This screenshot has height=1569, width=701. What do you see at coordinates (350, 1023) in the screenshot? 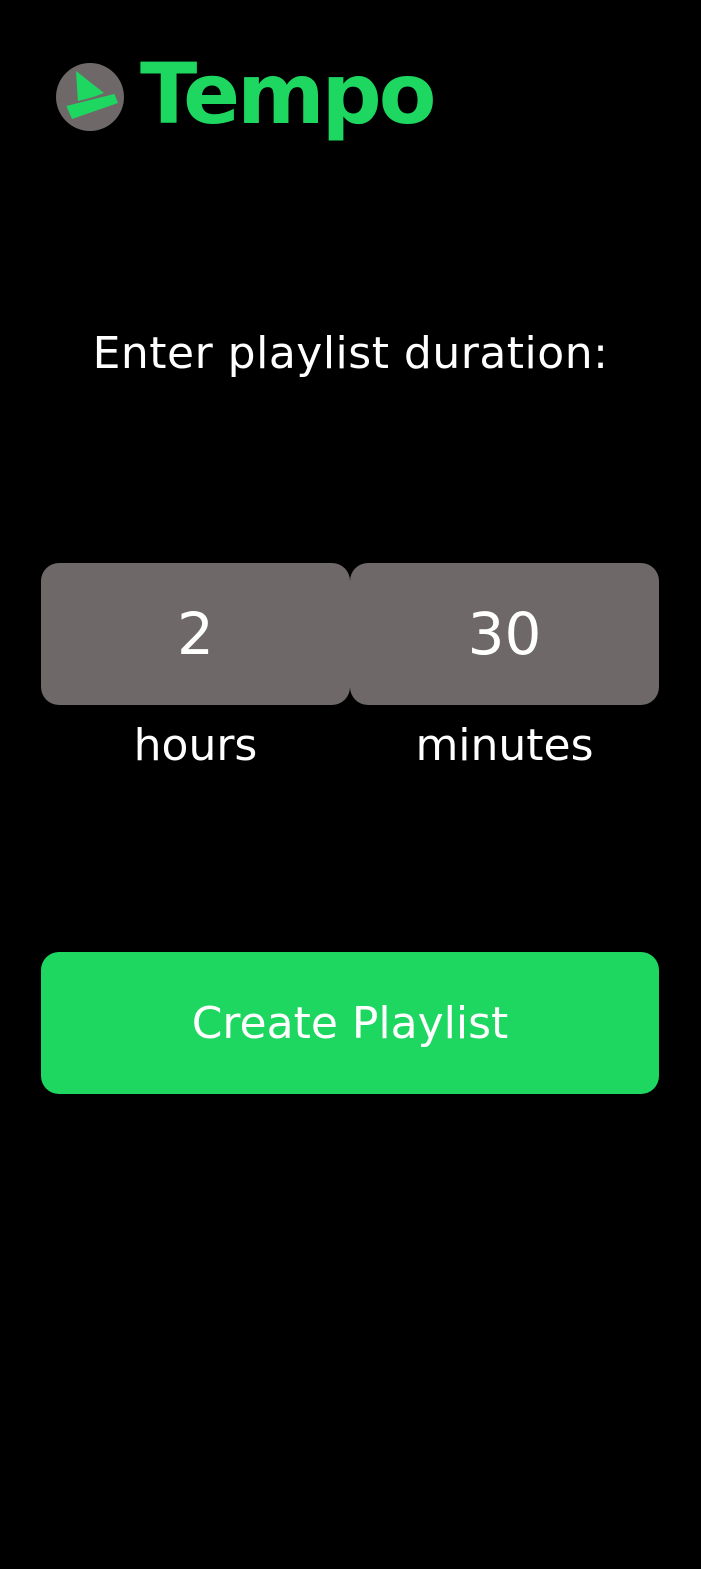
I see `create-playlist-button: Create Playlist` at bounding box center [350, 1023].